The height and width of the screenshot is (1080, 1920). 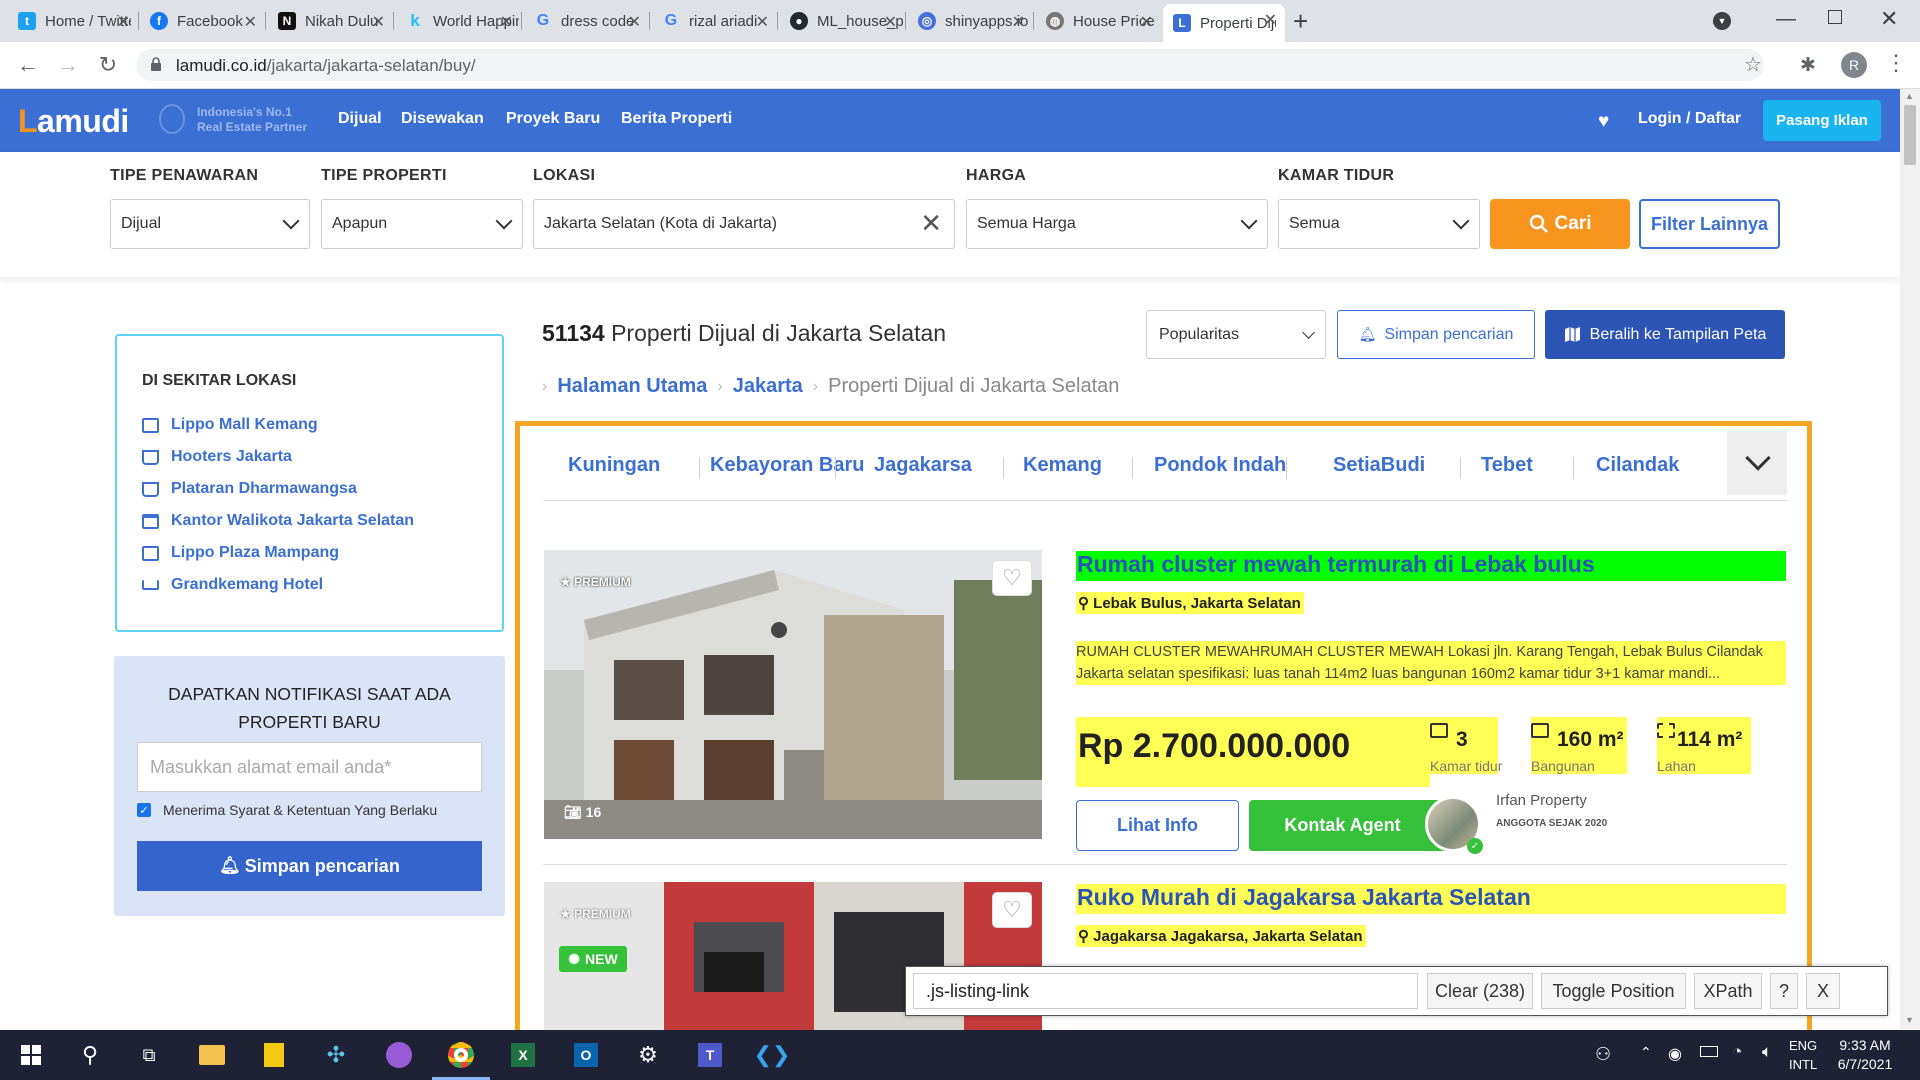 I want to click on browser-tab: ◎ shinyapps.io ✕, so click(x=971, y=21).